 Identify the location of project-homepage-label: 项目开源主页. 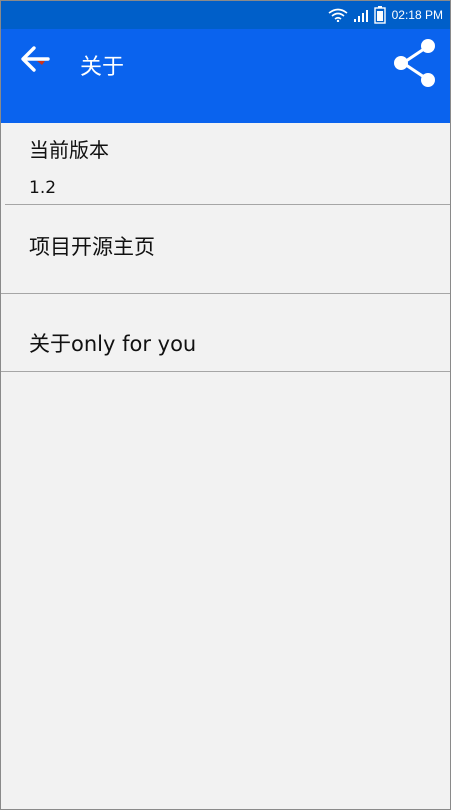
(92, 247).